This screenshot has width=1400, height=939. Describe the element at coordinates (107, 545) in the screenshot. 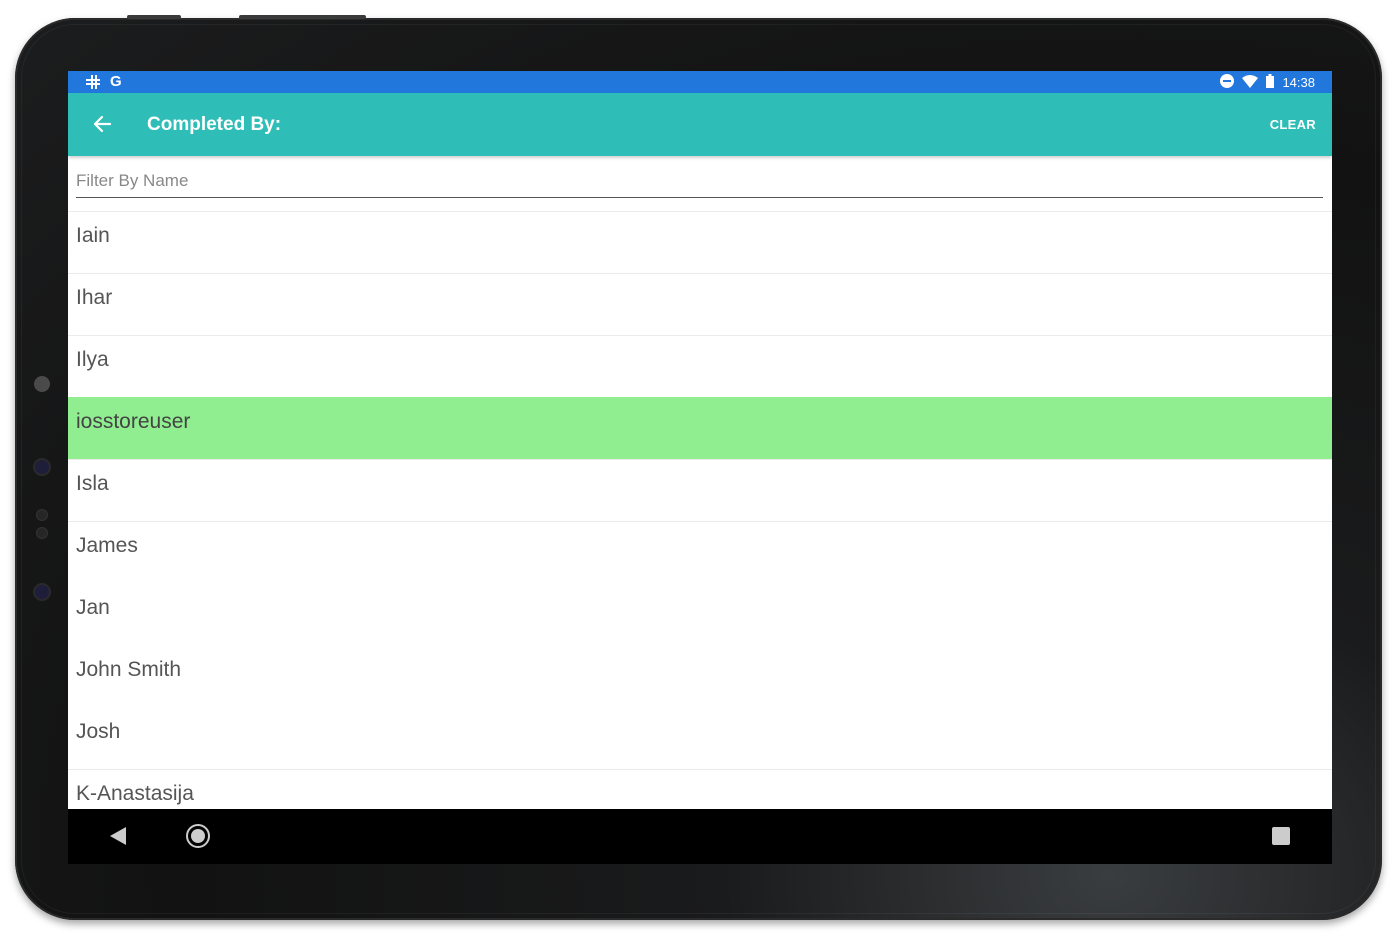

I see `list-item-label: James` at that location.